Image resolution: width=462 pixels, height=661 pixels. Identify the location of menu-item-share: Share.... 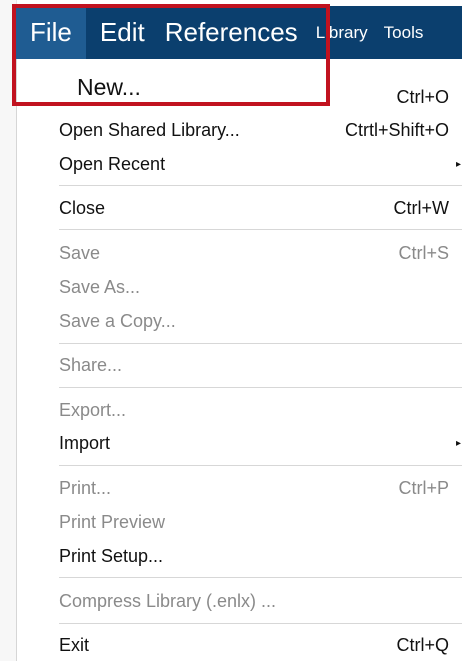
(239, 365).